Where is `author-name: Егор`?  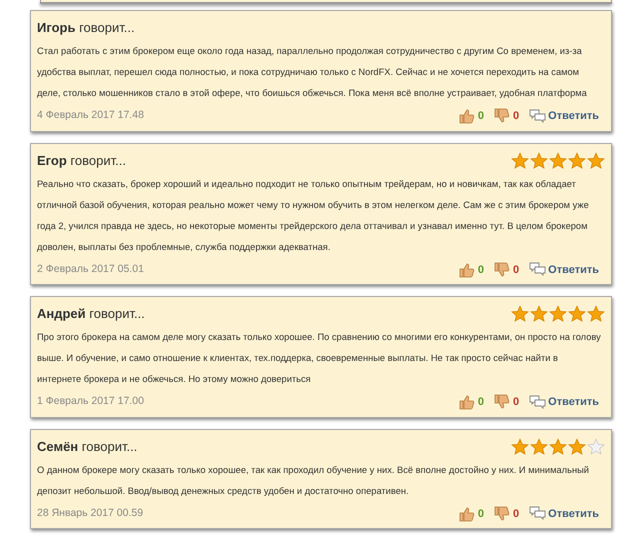
author-name: Егор is located at coordinates (52, 160).